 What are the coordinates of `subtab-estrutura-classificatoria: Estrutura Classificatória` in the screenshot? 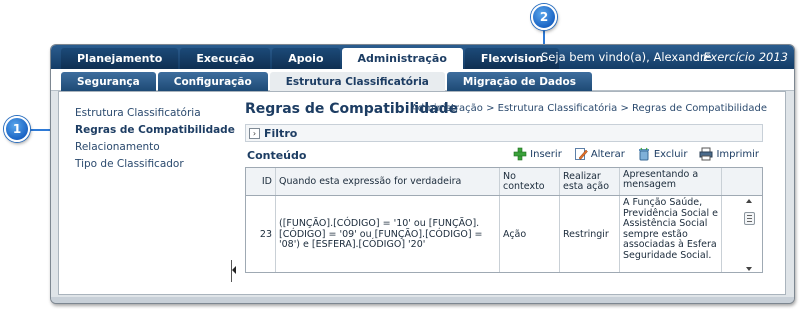 It's located at (357, 81).